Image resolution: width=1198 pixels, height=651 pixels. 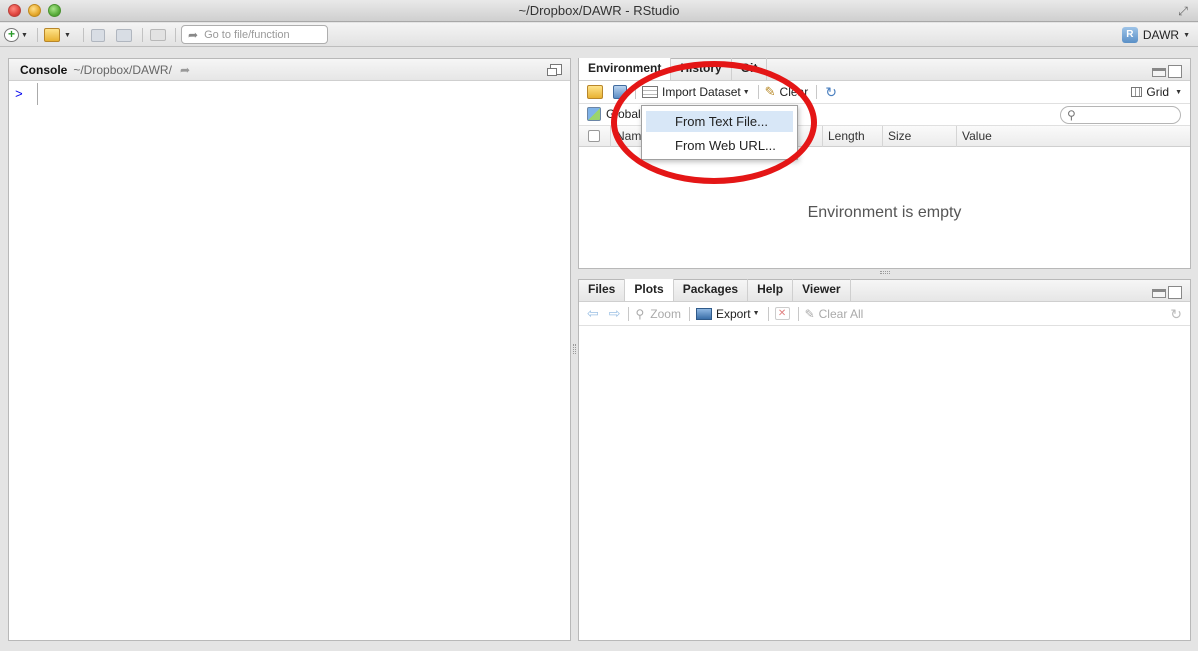 I want to click on go-to-directory-icon: ➦, so click(x=185, y=70).